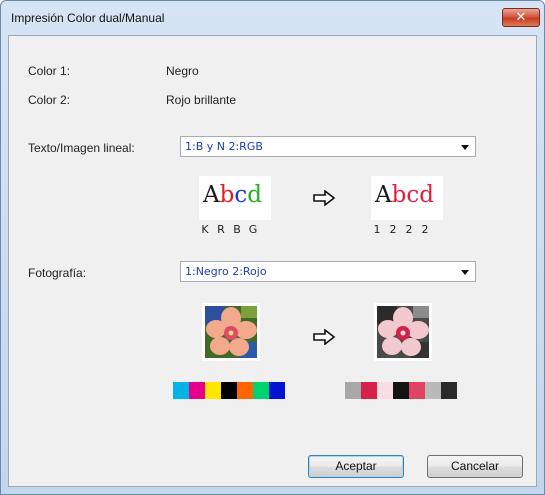  Describe the element at coordinates (328, 146) in the screenshot. I see `text-image-dropdown: 1:B y N 2:RGB` at that location.